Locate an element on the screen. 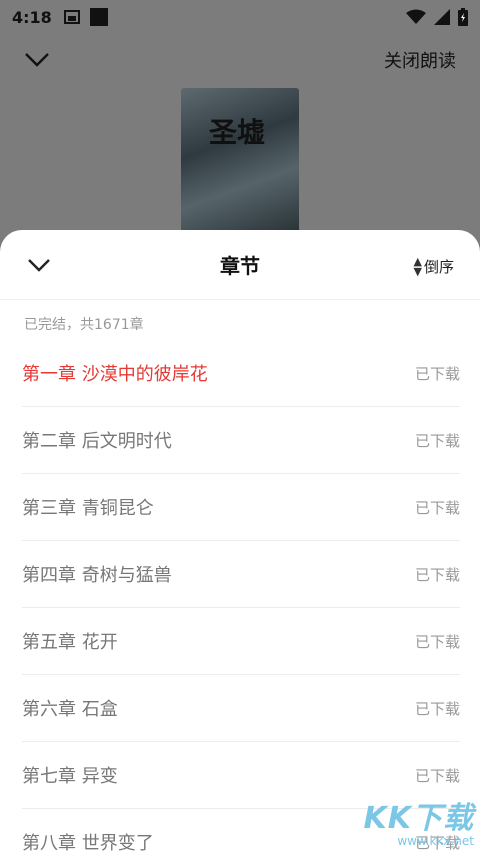  chapter-row: 第三章 青铜昆仑 已下载 is located at coordinates (241, 507).